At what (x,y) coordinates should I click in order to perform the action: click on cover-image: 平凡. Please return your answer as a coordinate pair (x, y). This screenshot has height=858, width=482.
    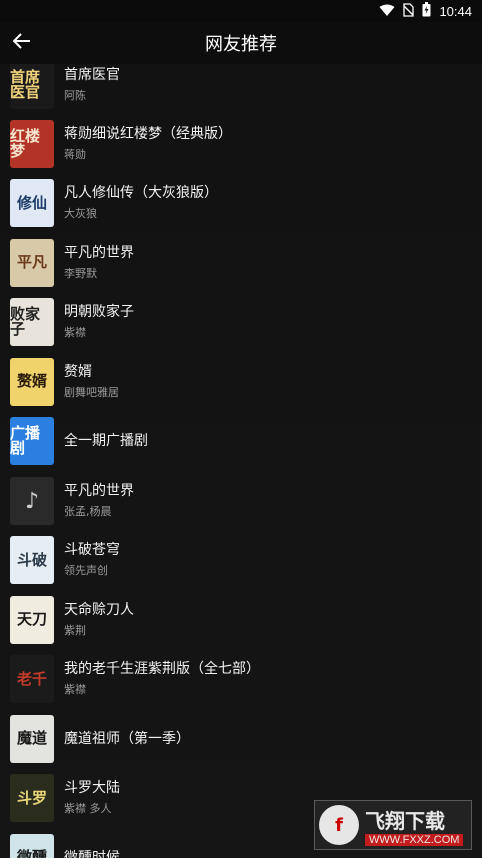
    Looking at the image, I should click on (32, 262).